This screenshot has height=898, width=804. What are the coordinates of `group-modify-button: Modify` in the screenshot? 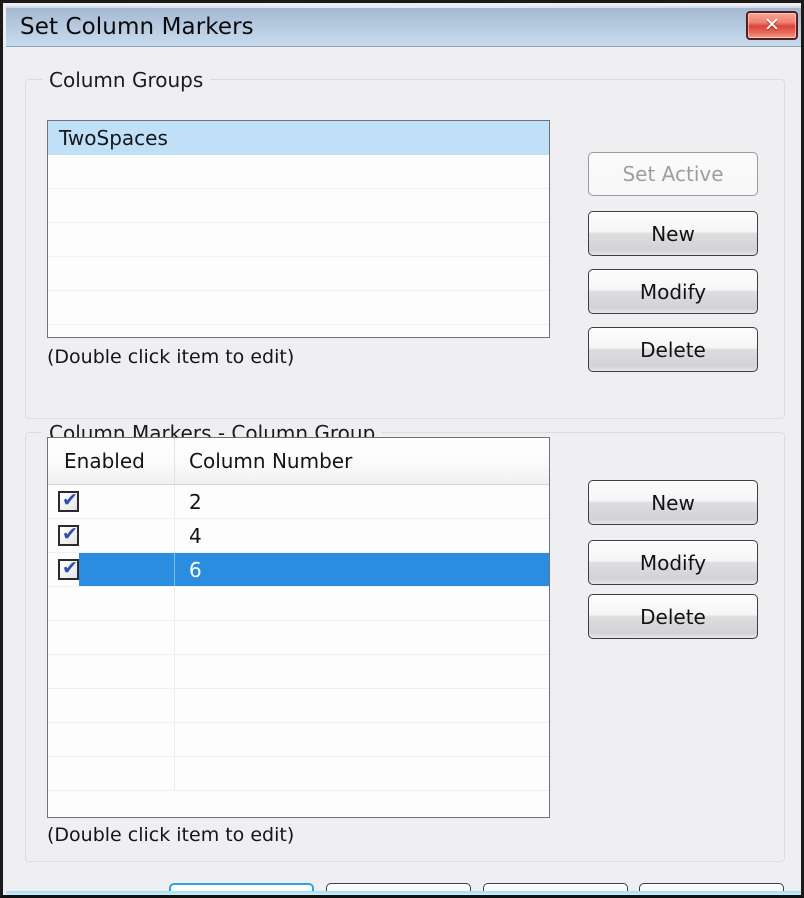 It's located at (673, 291).